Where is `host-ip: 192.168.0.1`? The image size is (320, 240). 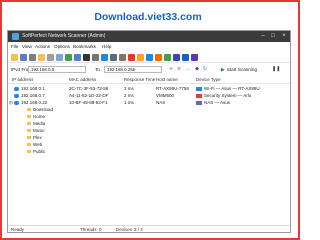 host-ip: 192.168.0.1 is located at coordinates (33, 88).